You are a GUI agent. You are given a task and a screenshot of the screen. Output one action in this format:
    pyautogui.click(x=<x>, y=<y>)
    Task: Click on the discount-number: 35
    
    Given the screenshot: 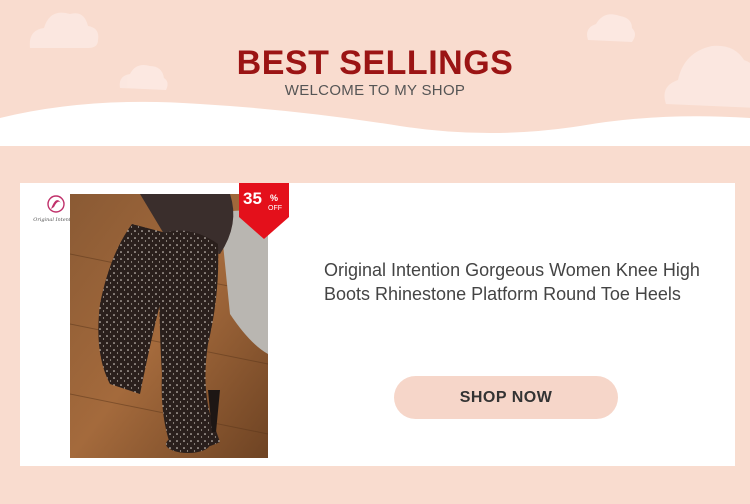 What is the action you would take?
    pyautogui.click(x=252, y=198)
    